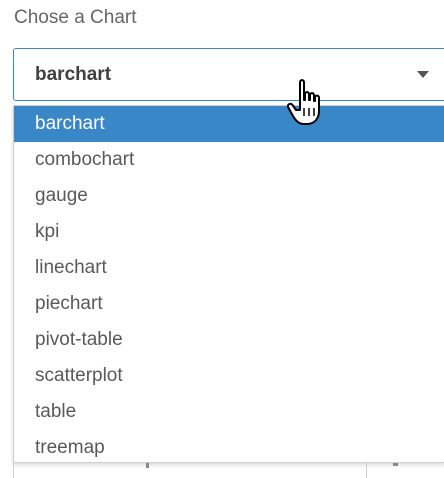  I want to click on option-scatterplot: scatterplot, so click(229, 376).